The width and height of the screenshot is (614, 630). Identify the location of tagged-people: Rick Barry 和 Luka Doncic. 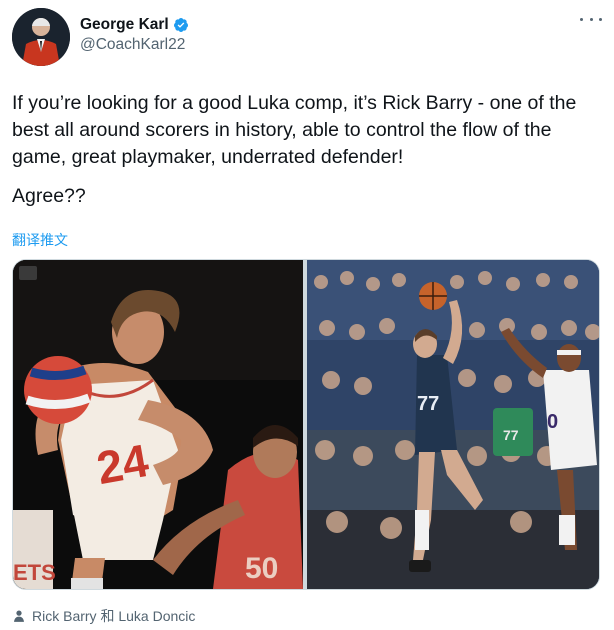
(103, 616).